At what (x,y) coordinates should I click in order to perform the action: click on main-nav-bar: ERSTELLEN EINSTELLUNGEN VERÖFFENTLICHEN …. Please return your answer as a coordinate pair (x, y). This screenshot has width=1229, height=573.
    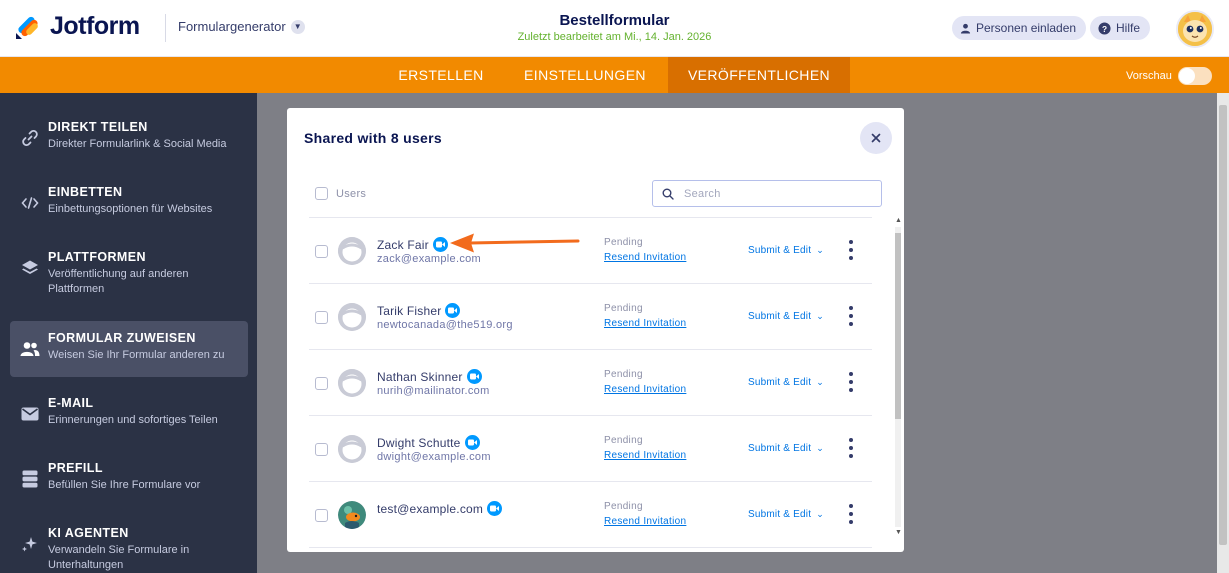
    Looking at the image, I should click on (614, 75).